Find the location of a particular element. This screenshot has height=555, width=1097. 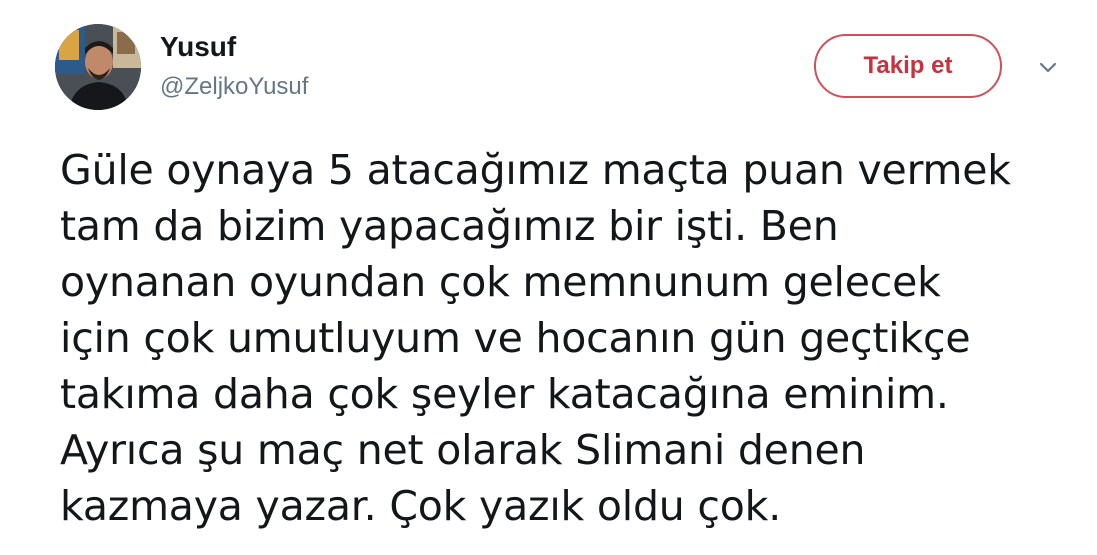

follow-button: Takip et is located at coordinates (908, 66).